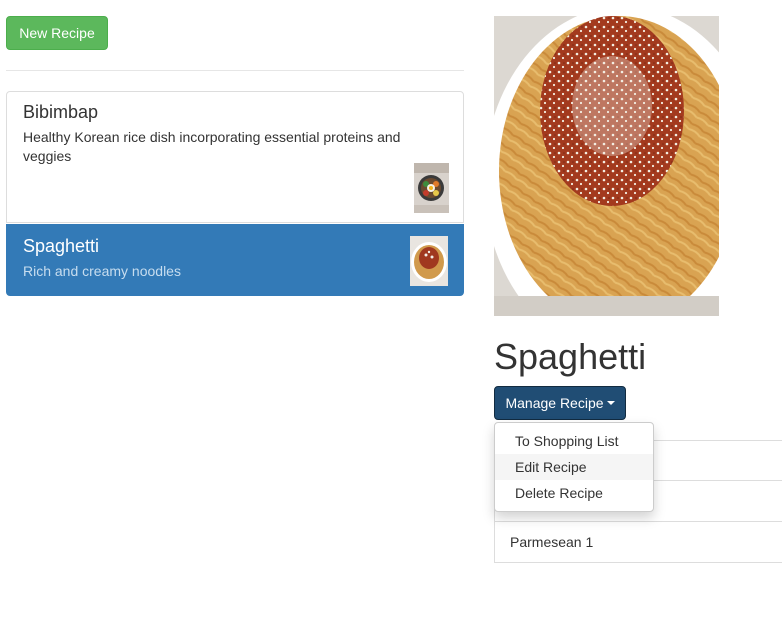 The width and height of the screenshot is (782, 624). I want to click on divider, so click(235, 70).